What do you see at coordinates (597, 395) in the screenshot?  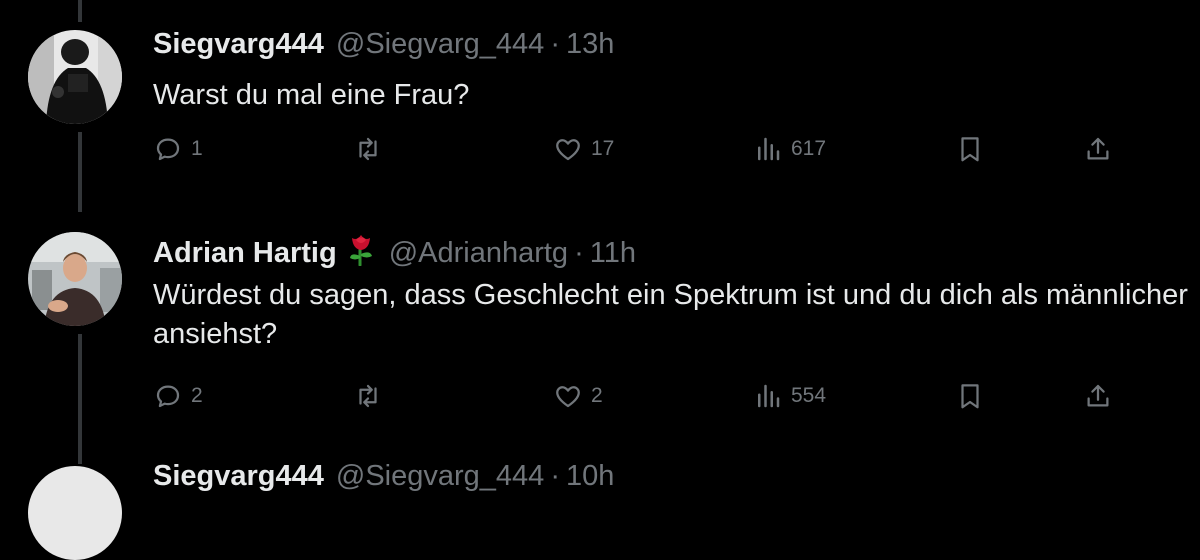 I see `like-count: 2` at bounding box center [597, 395].